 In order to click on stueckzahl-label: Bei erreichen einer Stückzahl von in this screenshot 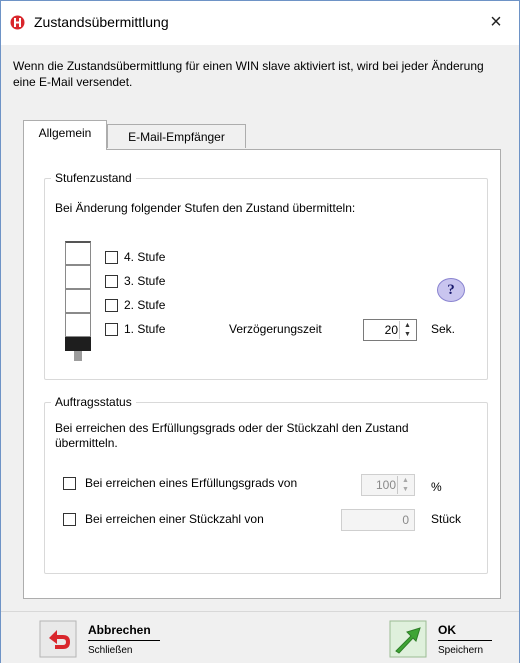, I will do `click(174, 519)`.